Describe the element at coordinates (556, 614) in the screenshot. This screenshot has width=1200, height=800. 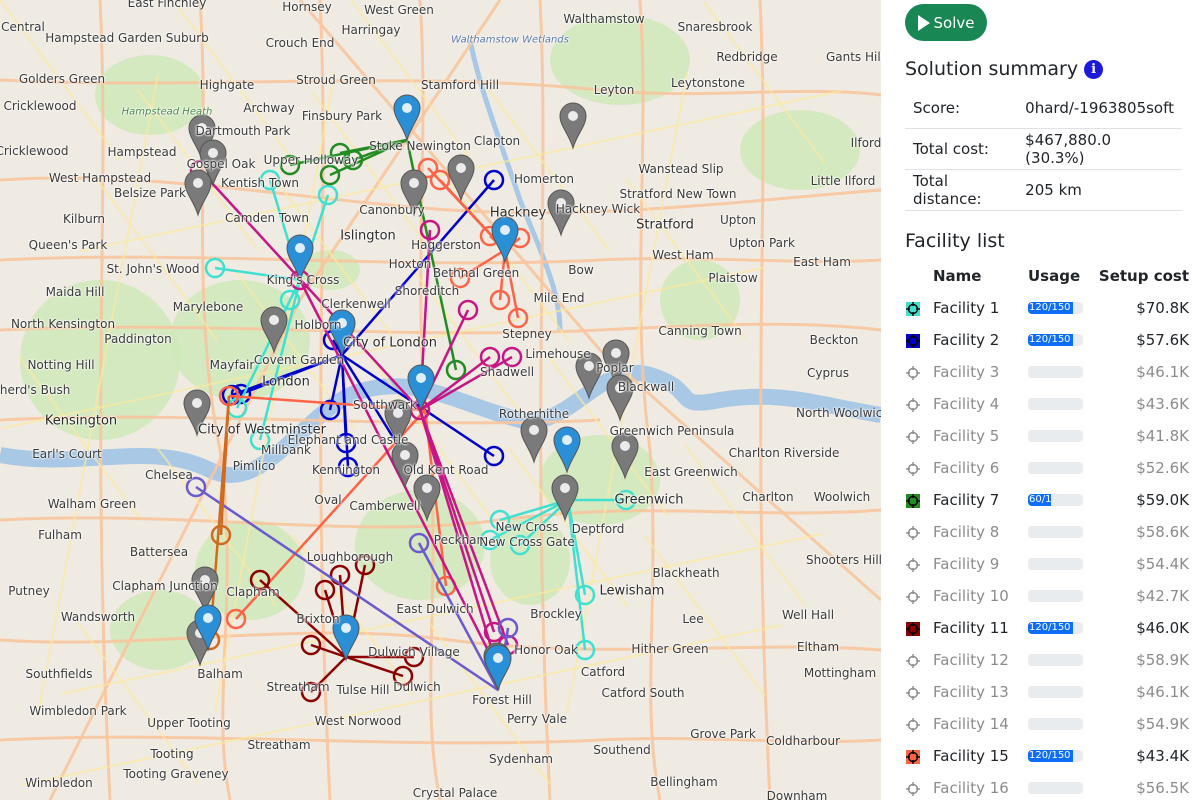
I see `map-place-label: Brockley` at that location.